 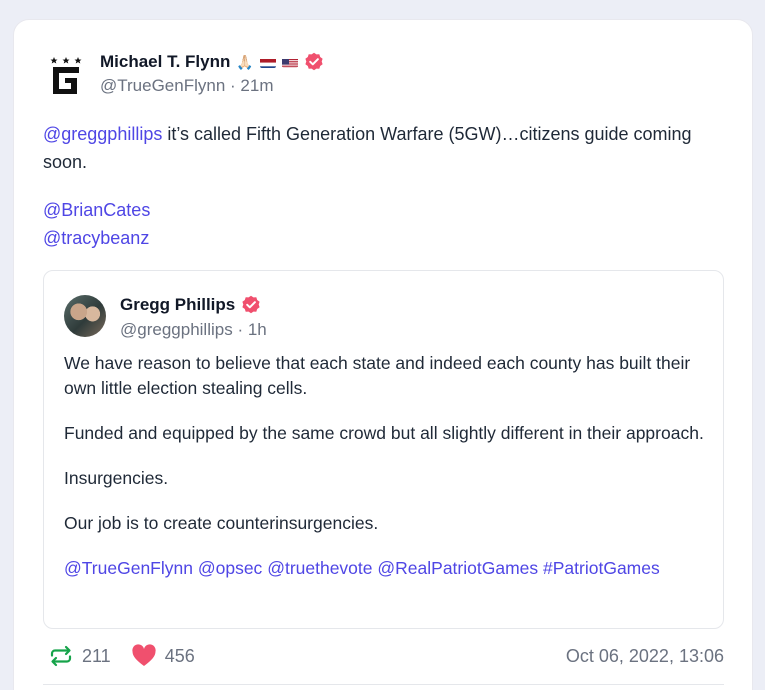 I want to click on us-flag-icon, so click(x=289, y=62).